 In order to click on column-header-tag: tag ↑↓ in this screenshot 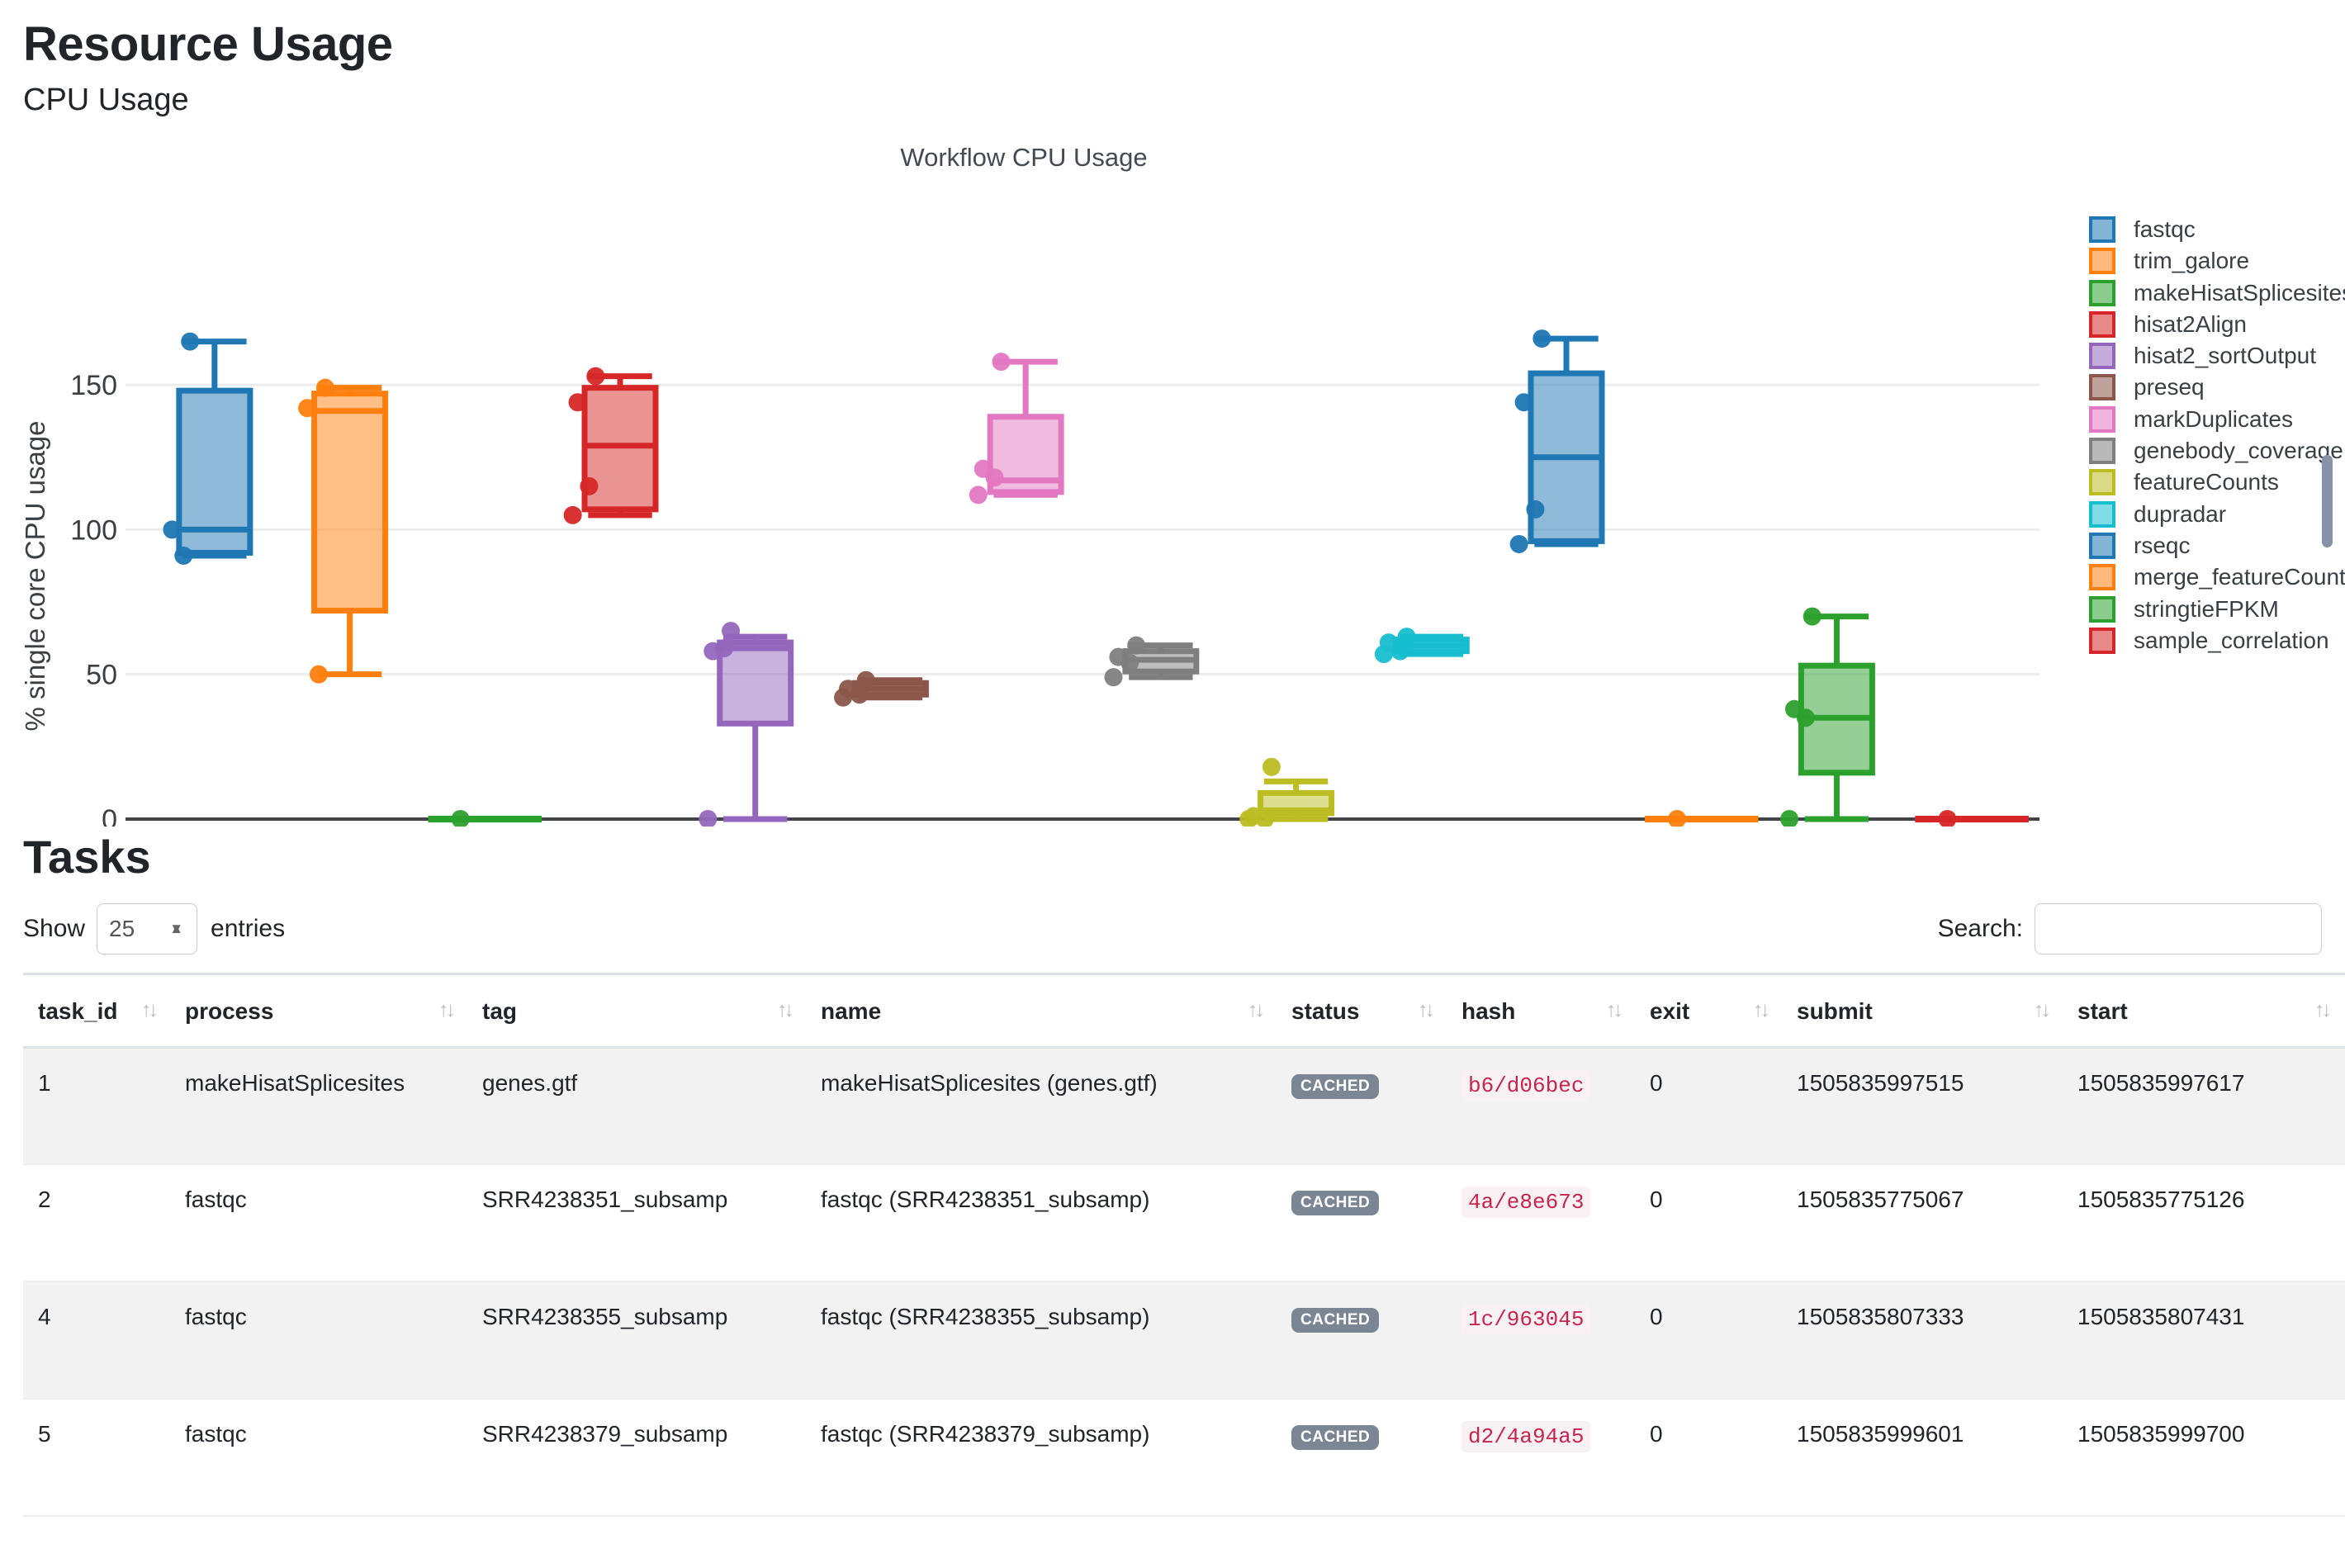, I will do `click(636, 1010)`.